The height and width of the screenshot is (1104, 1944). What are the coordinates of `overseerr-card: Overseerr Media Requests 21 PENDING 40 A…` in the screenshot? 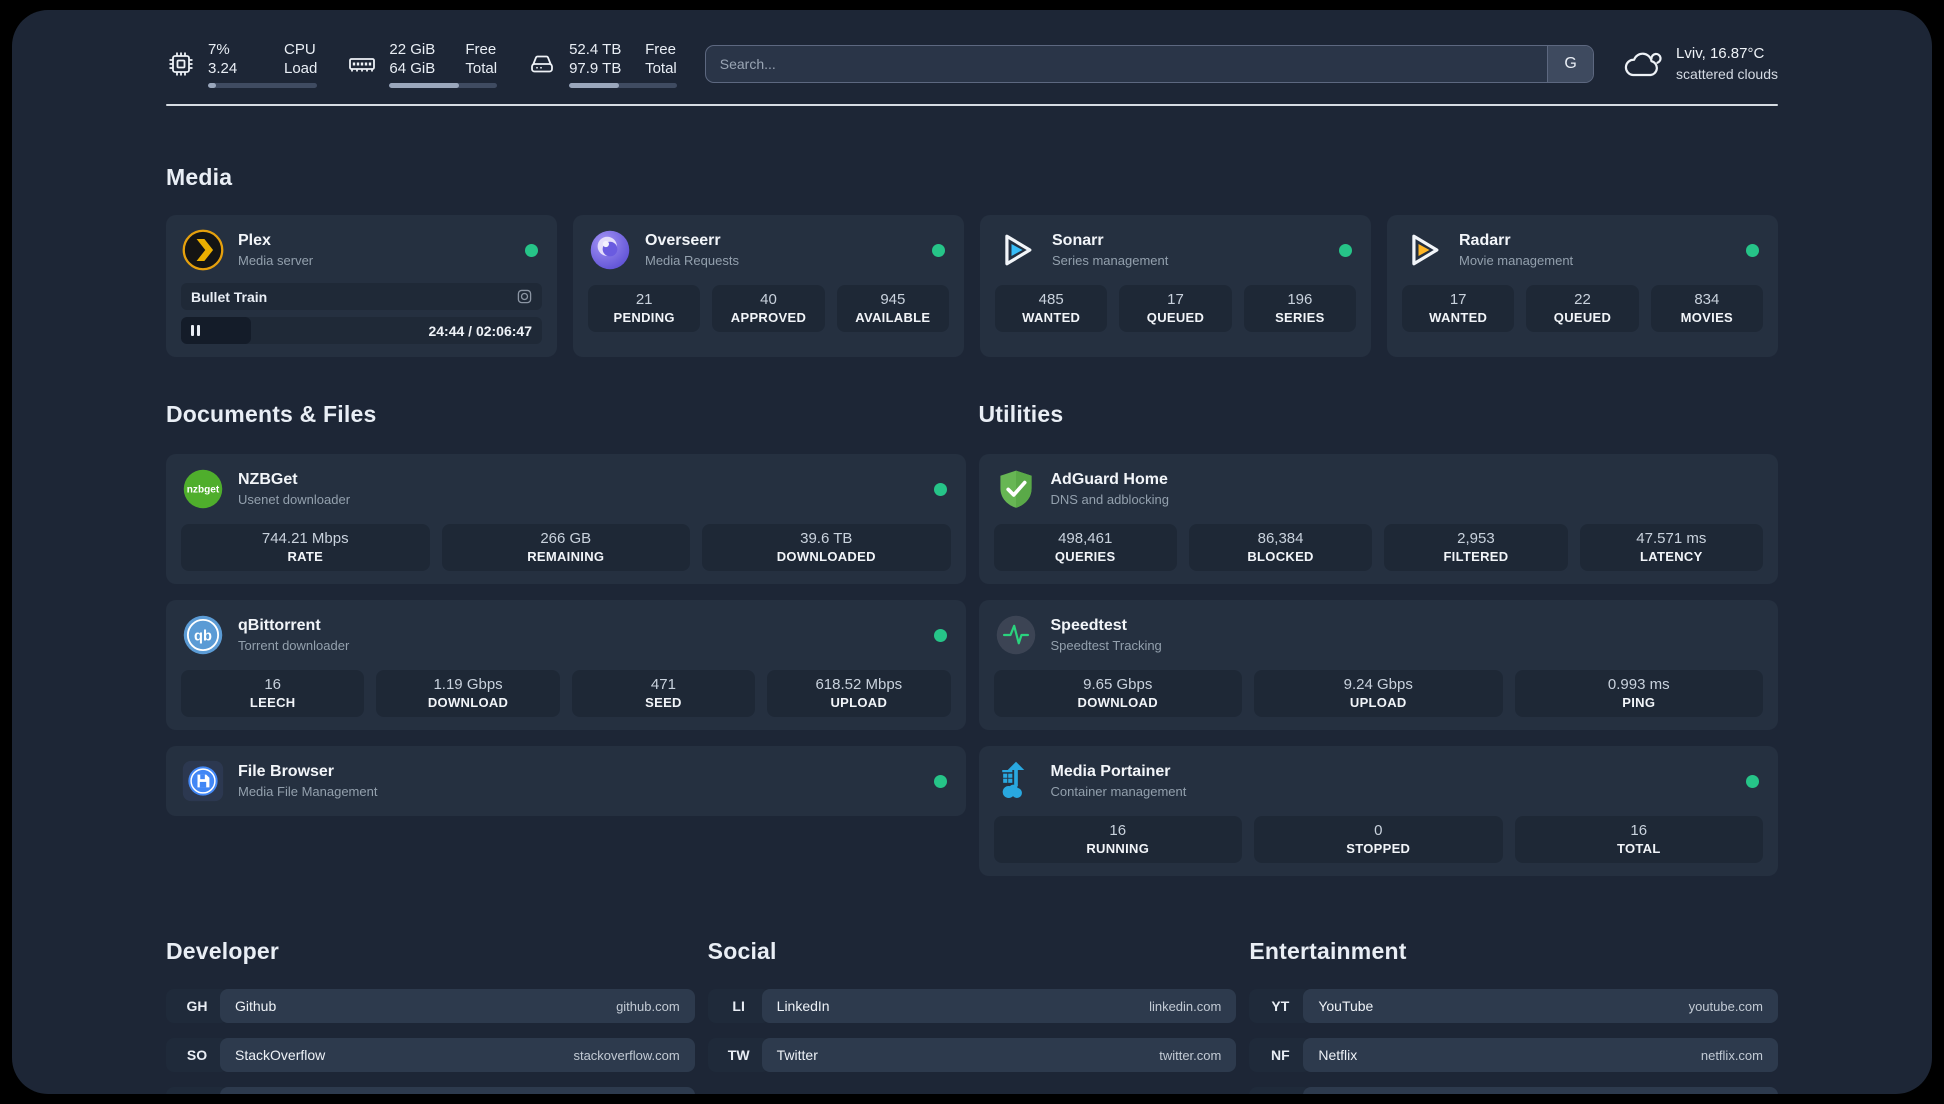 It's located at (768, 286).